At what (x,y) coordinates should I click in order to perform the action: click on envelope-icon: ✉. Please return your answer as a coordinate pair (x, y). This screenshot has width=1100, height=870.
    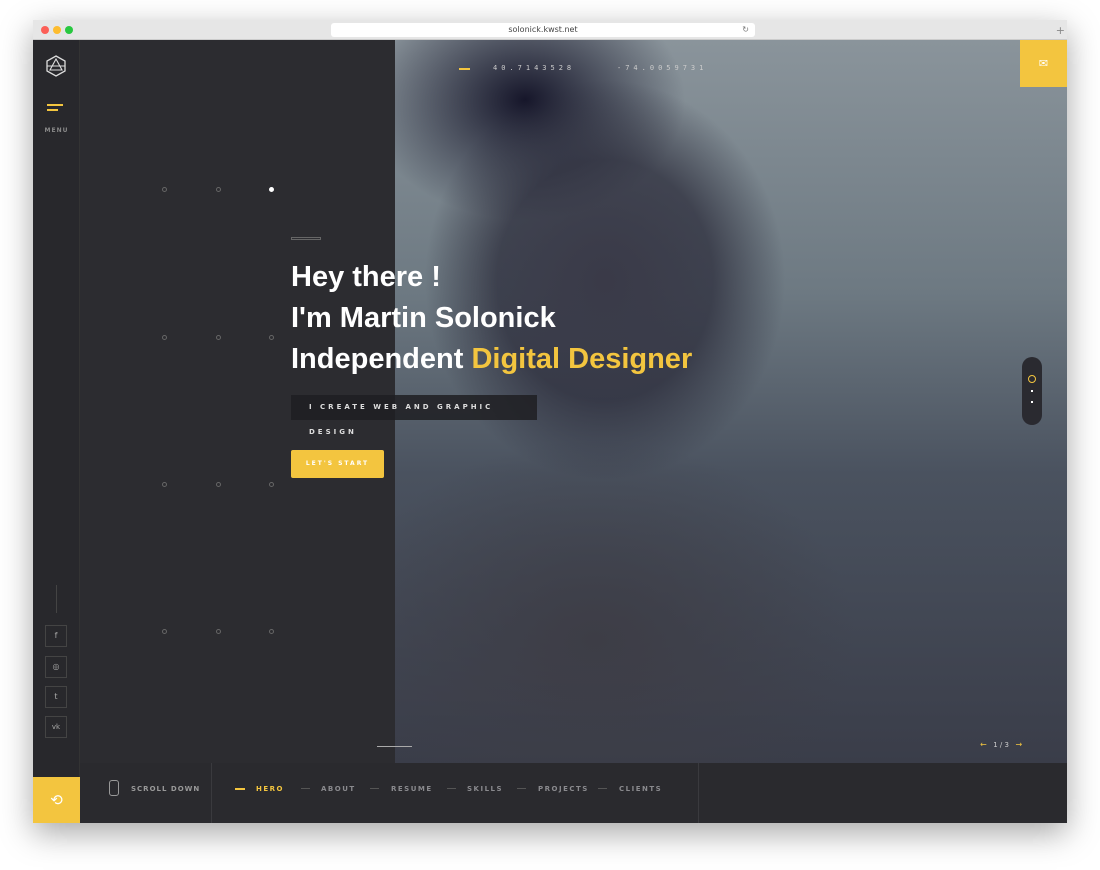
    Looking at the image, I should click on (1043, 63).